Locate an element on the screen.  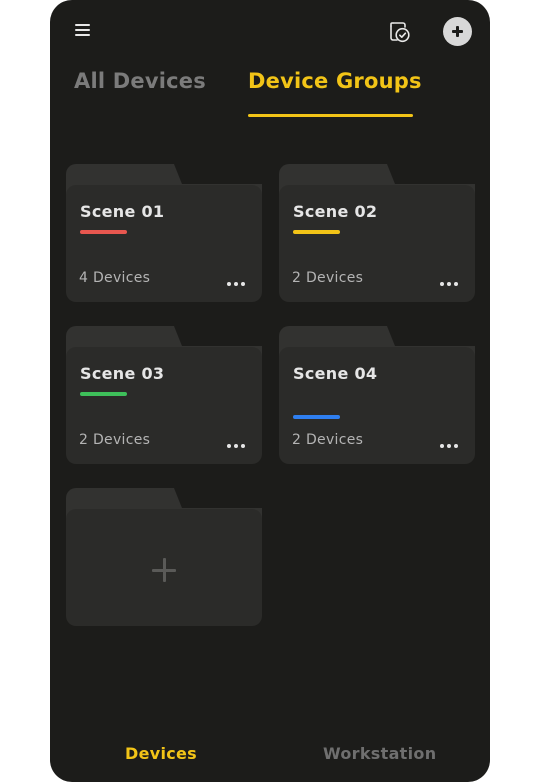
plus-icon is located at coordinates (164, 570).